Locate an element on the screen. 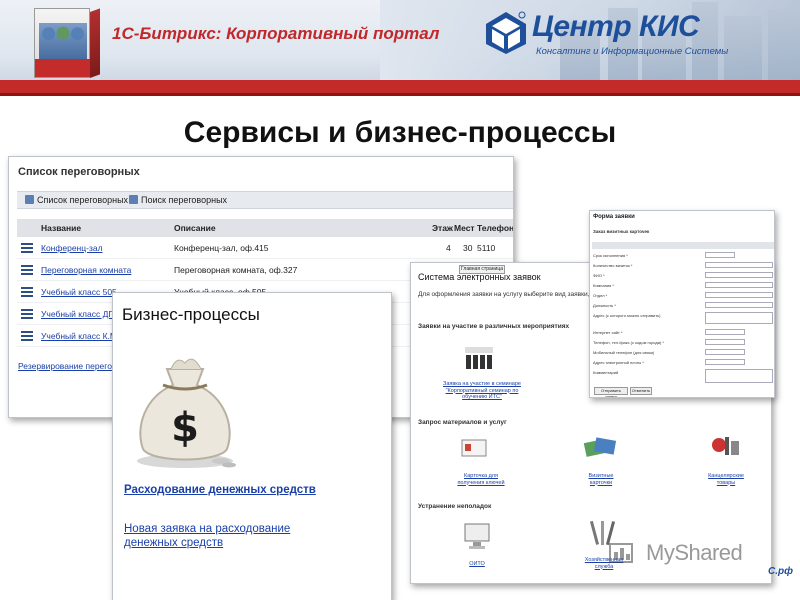 This screenshot has height=600, width=800. col-seats: Мест is located at coordinates (464, 228).